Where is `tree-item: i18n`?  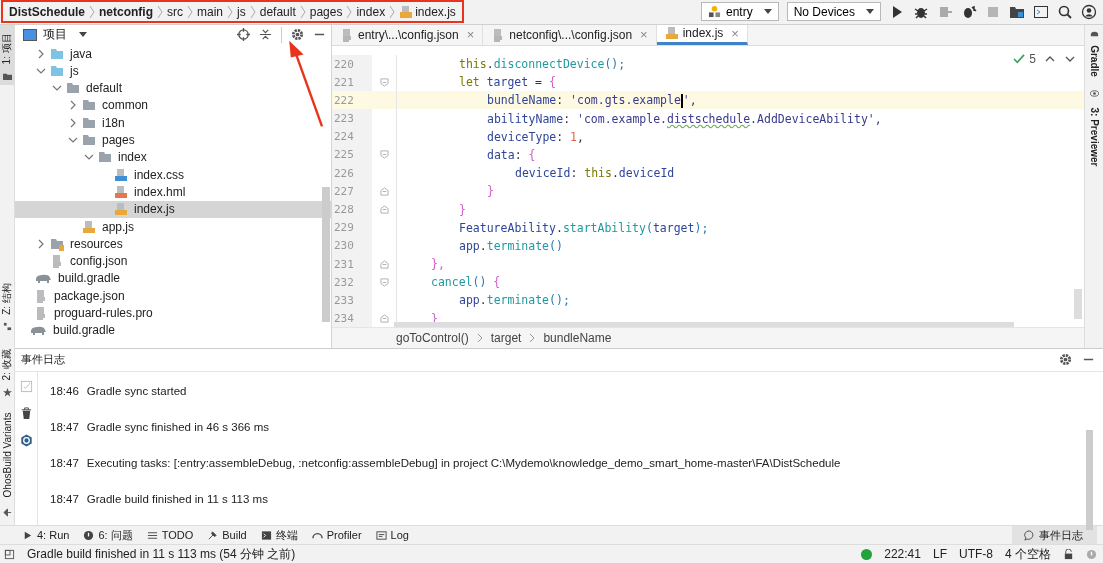
tree-item: i18n is located at coordinates (173, 123).